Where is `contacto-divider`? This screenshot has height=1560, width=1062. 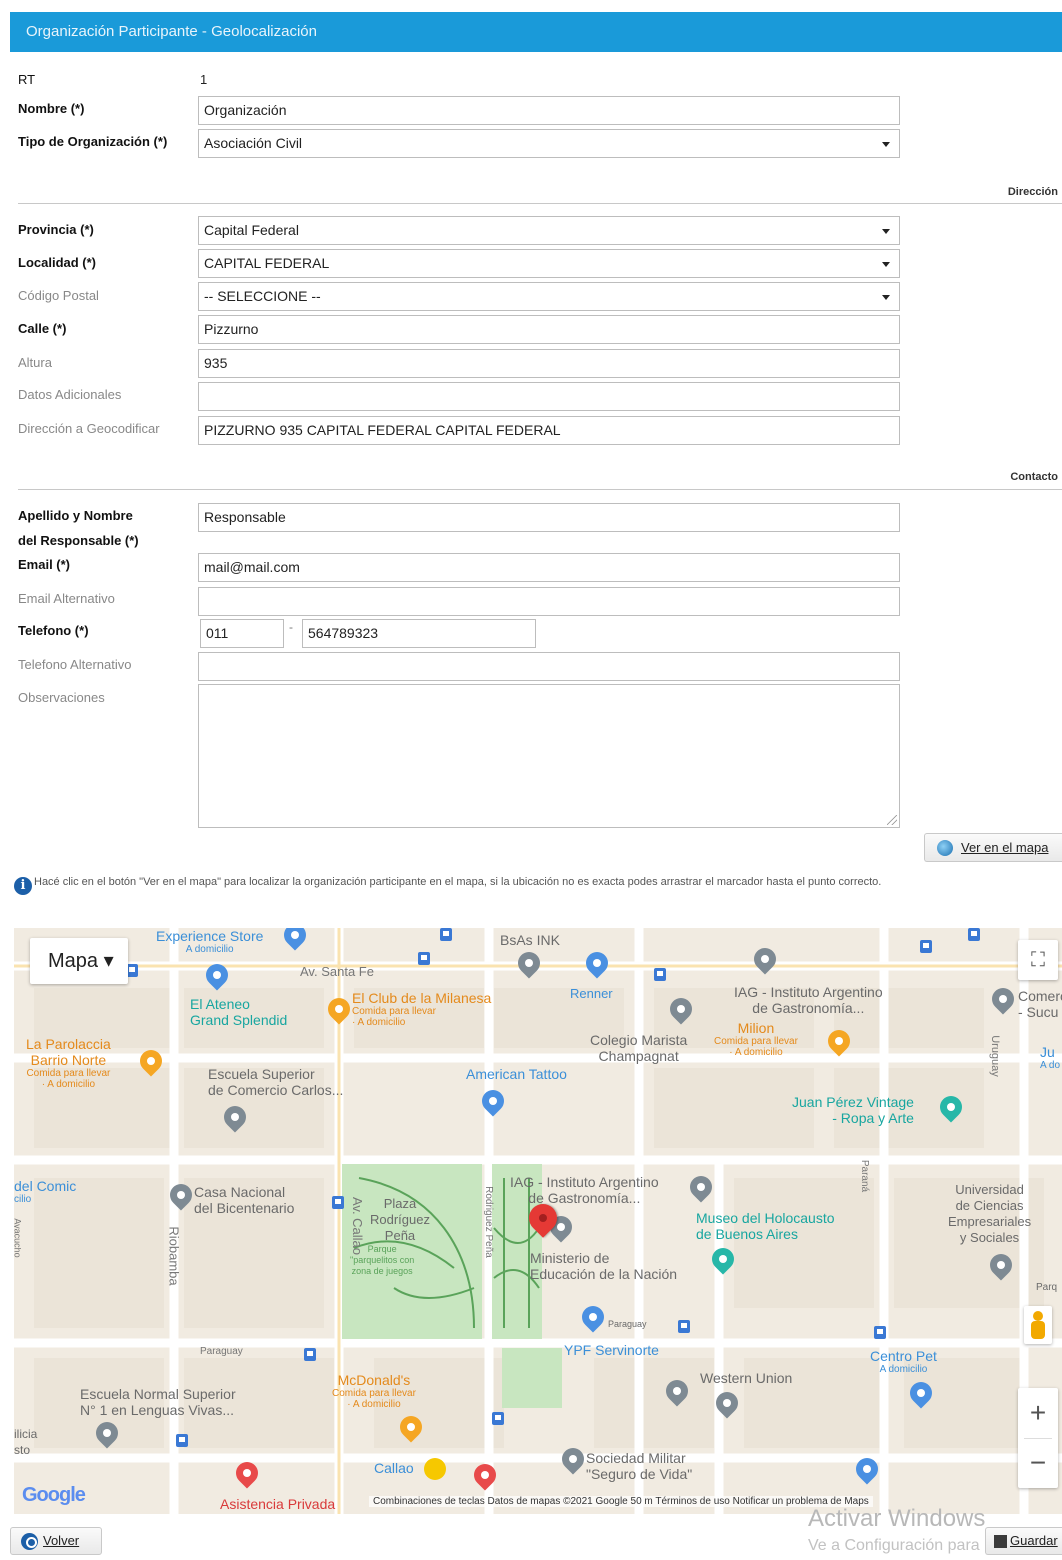
contacto-divider is located at coordinates (540, 489).